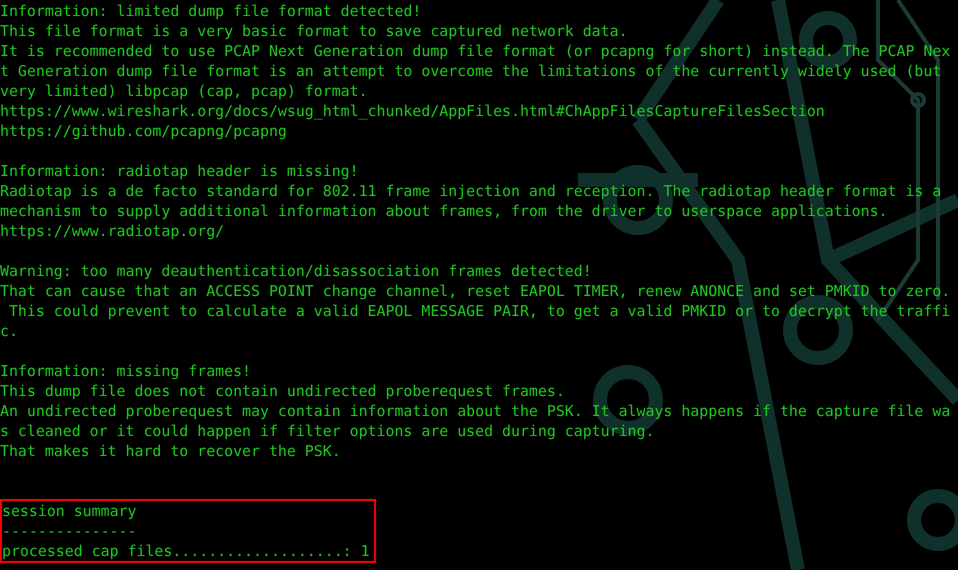 This screenshot has width=958, height=570. What do you see at coordinates (314, 31) in the screenshot?
I see `terminal-line: This file format is a very basic format to save captured network data.` at bounding box center [314, 31].